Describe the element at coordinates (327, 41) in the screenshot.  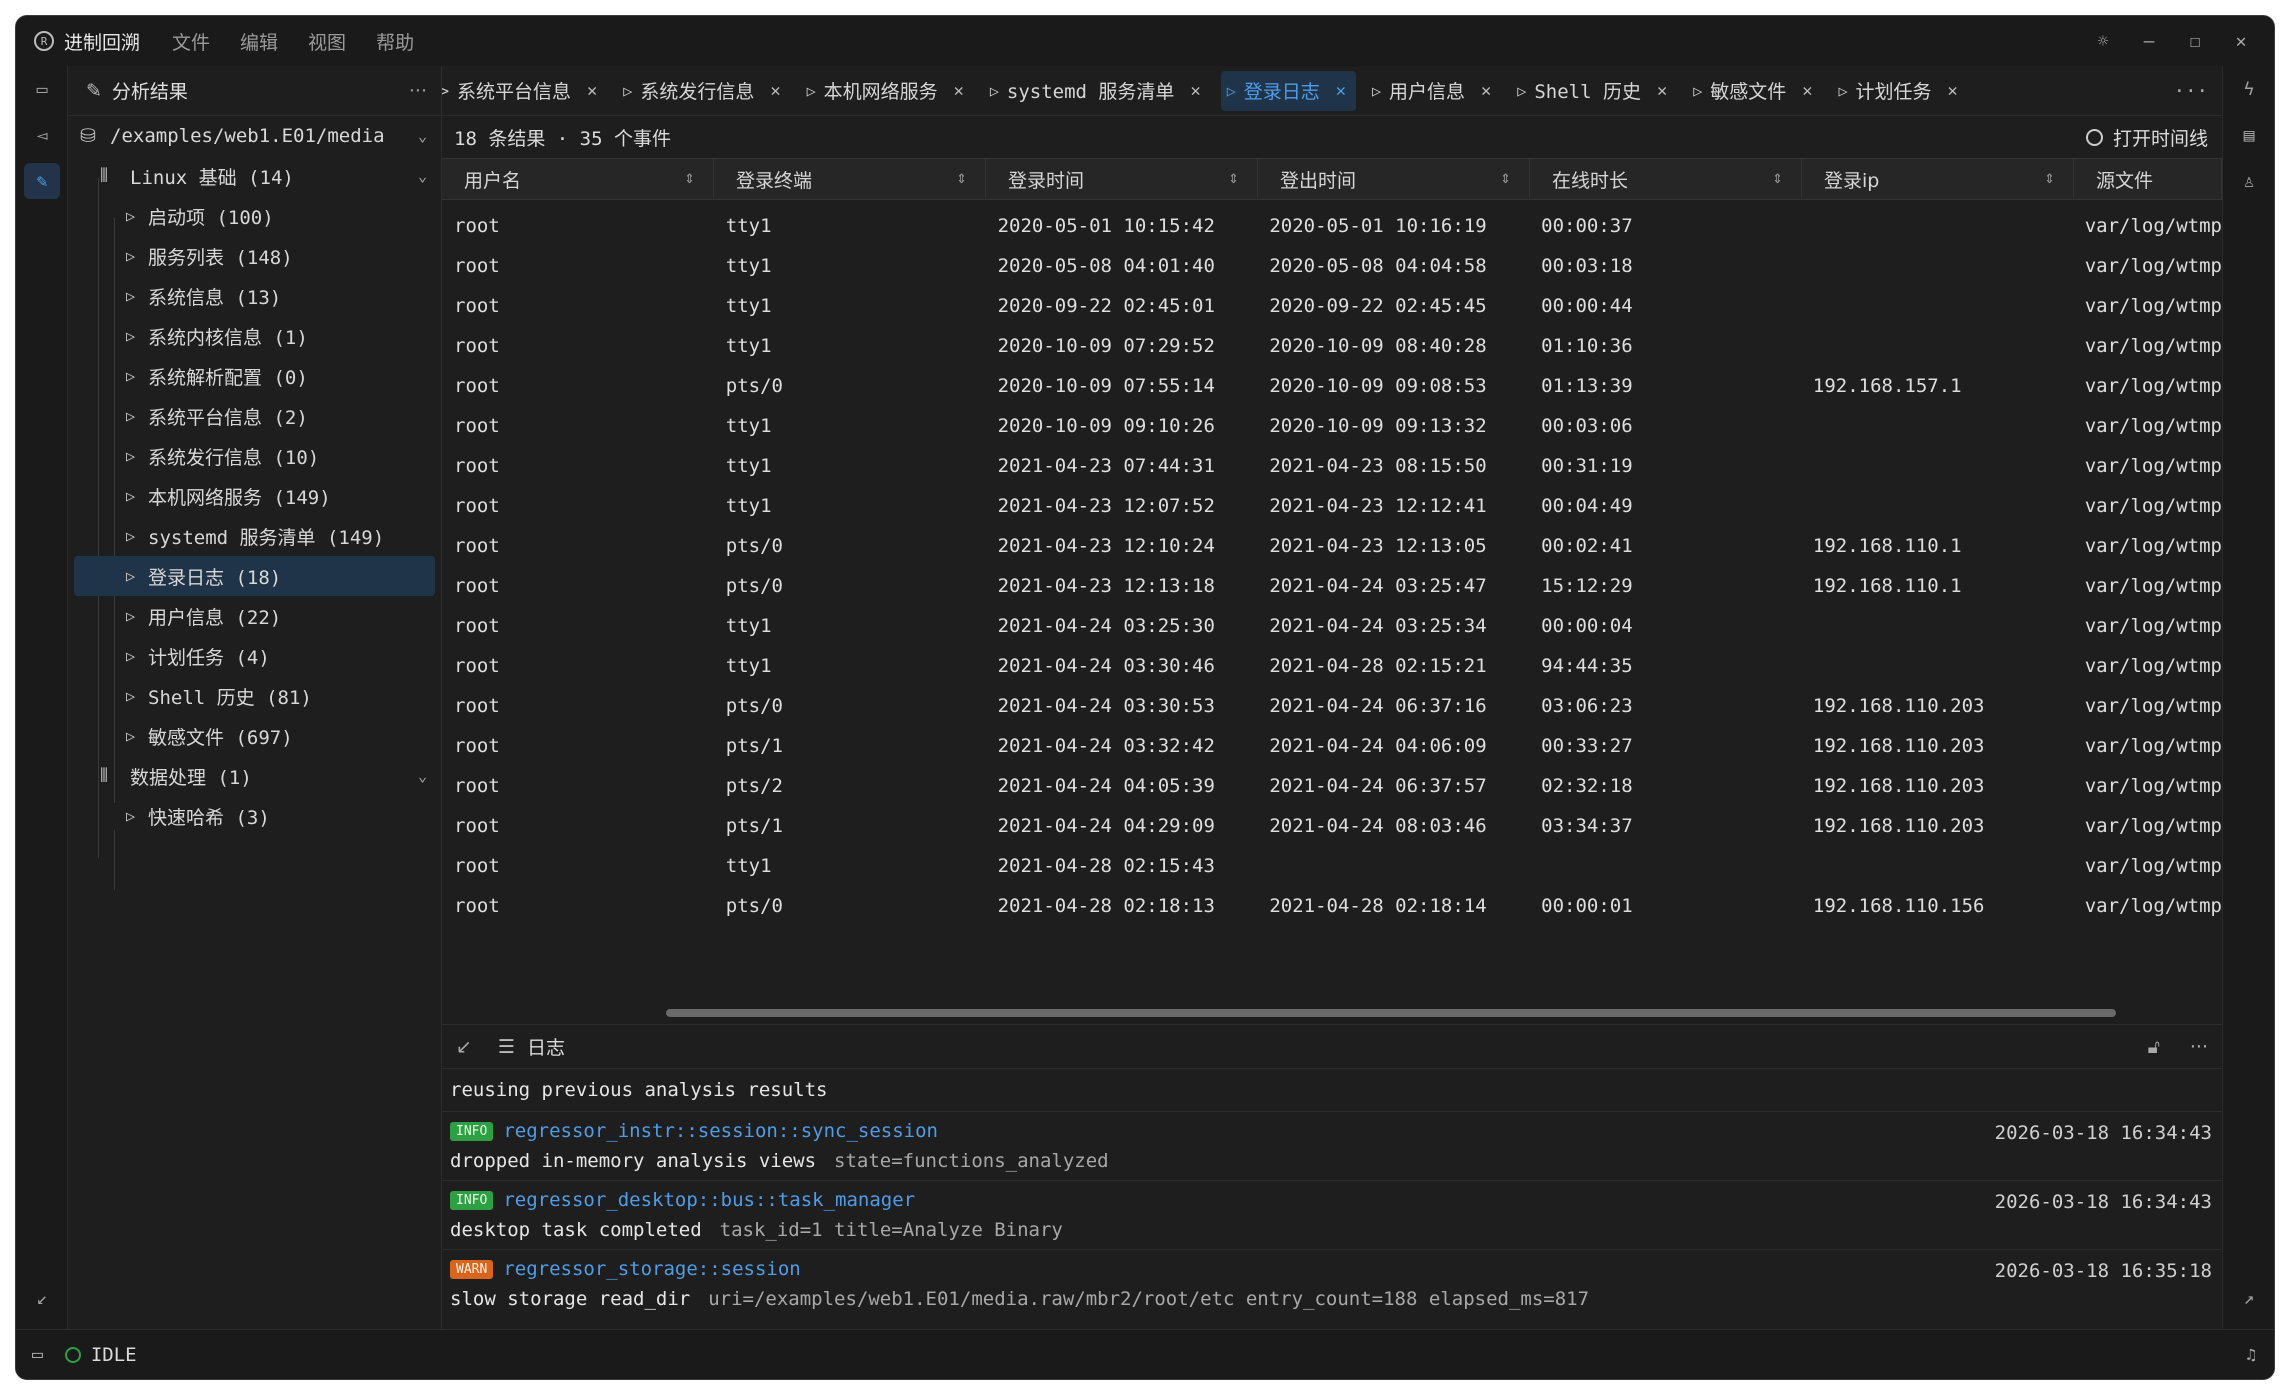
I see `menu-view: 视图` at that location.